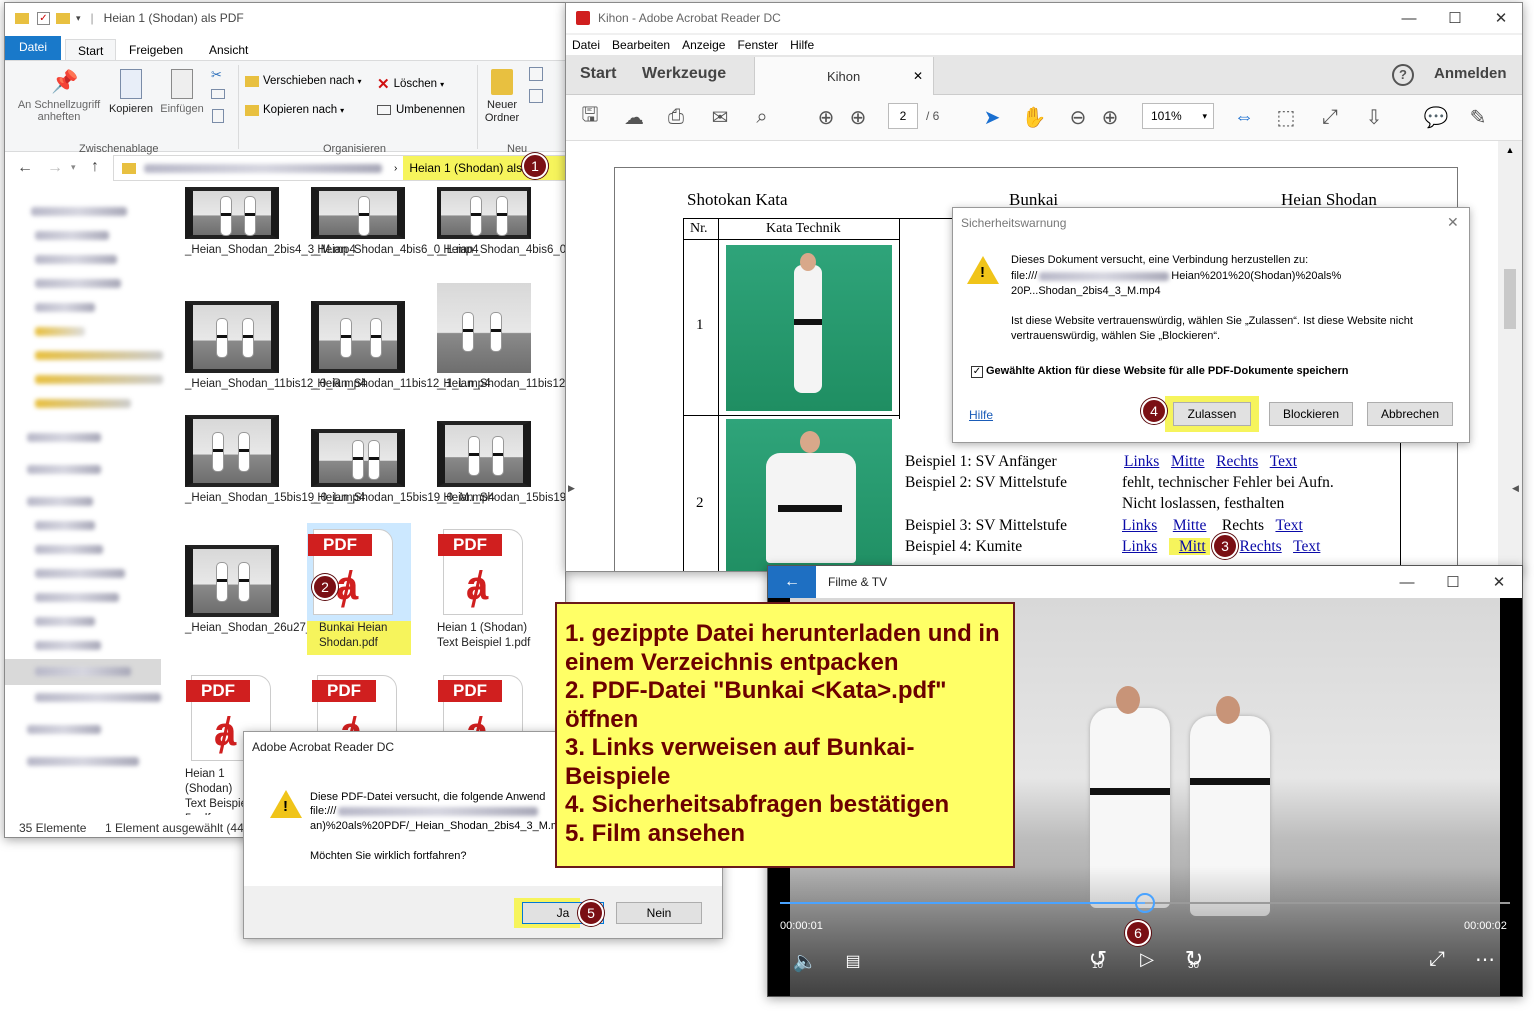 This screenshot has height=1021, width=1534. I want to click on file-tile: _Heian_Shodan_15bis19_0_R.mp4, so click(501, 463).